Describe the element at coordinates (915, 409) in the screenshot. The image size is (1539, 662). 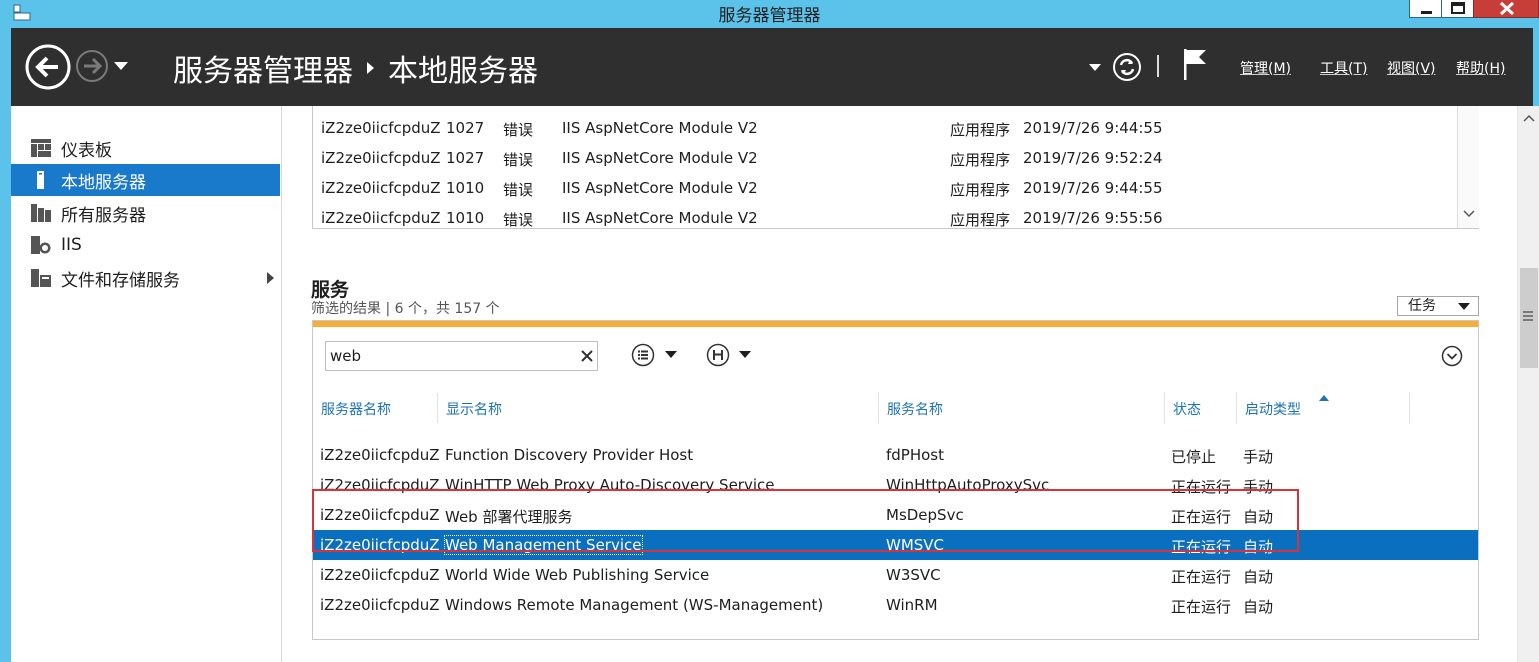
I see `column-header-service-name: 服务名称` at that location.